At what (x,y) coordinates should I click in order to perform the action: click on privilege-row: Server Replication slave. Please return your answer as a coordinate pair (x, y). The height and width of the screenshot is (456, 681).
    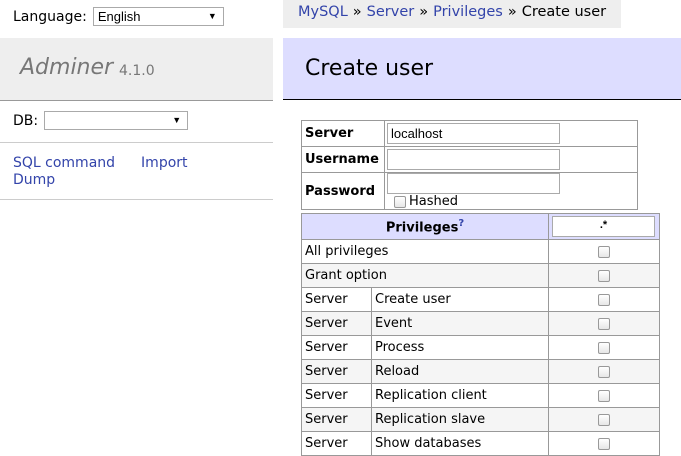
    Looking at the image, I should click on (480, 419).